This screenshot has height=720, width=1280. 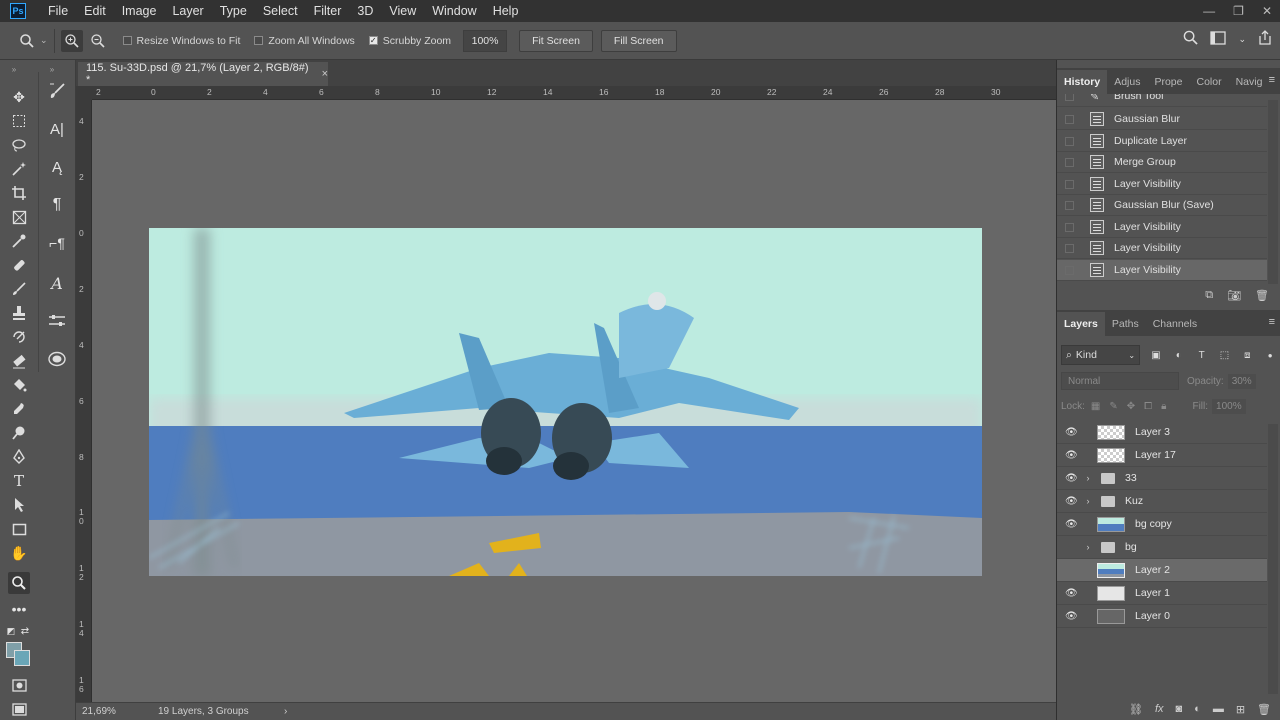 What do you see at coordinates (1208, 82) in the screenshot?
I see `tab-color: Color` at bounding box center [1208, 82].